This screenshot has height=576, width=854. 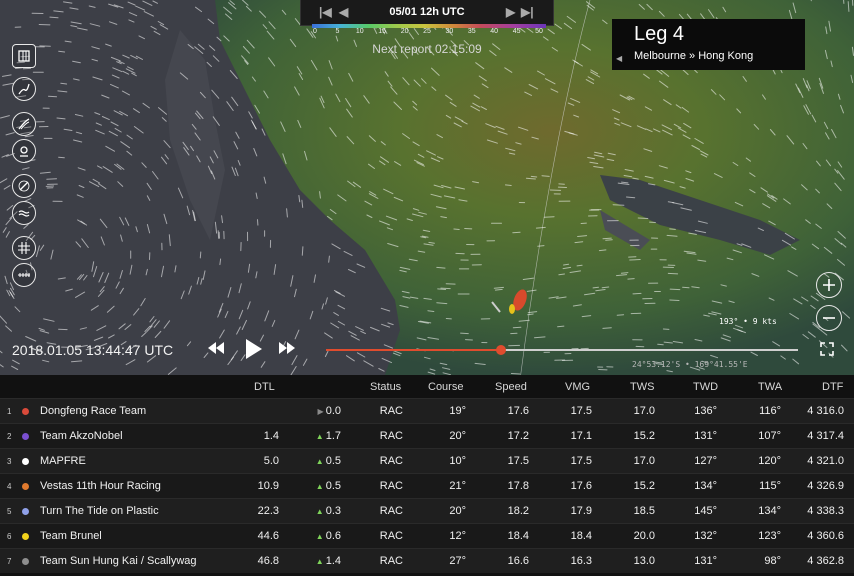 What do you see at coordinates (93, 411) in the screenshot?
I see `team-name: Dongfeng Race Team` at bounding box center [93, 411].